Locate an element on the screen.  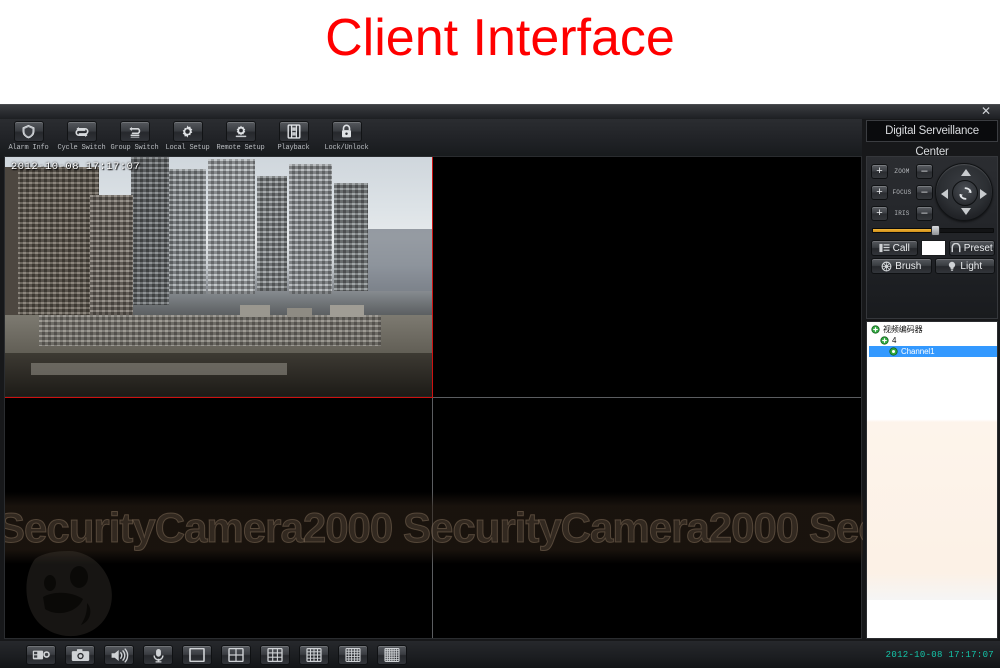
zoom-control-row: + ZOOM – is located at coordinates (902, 171).